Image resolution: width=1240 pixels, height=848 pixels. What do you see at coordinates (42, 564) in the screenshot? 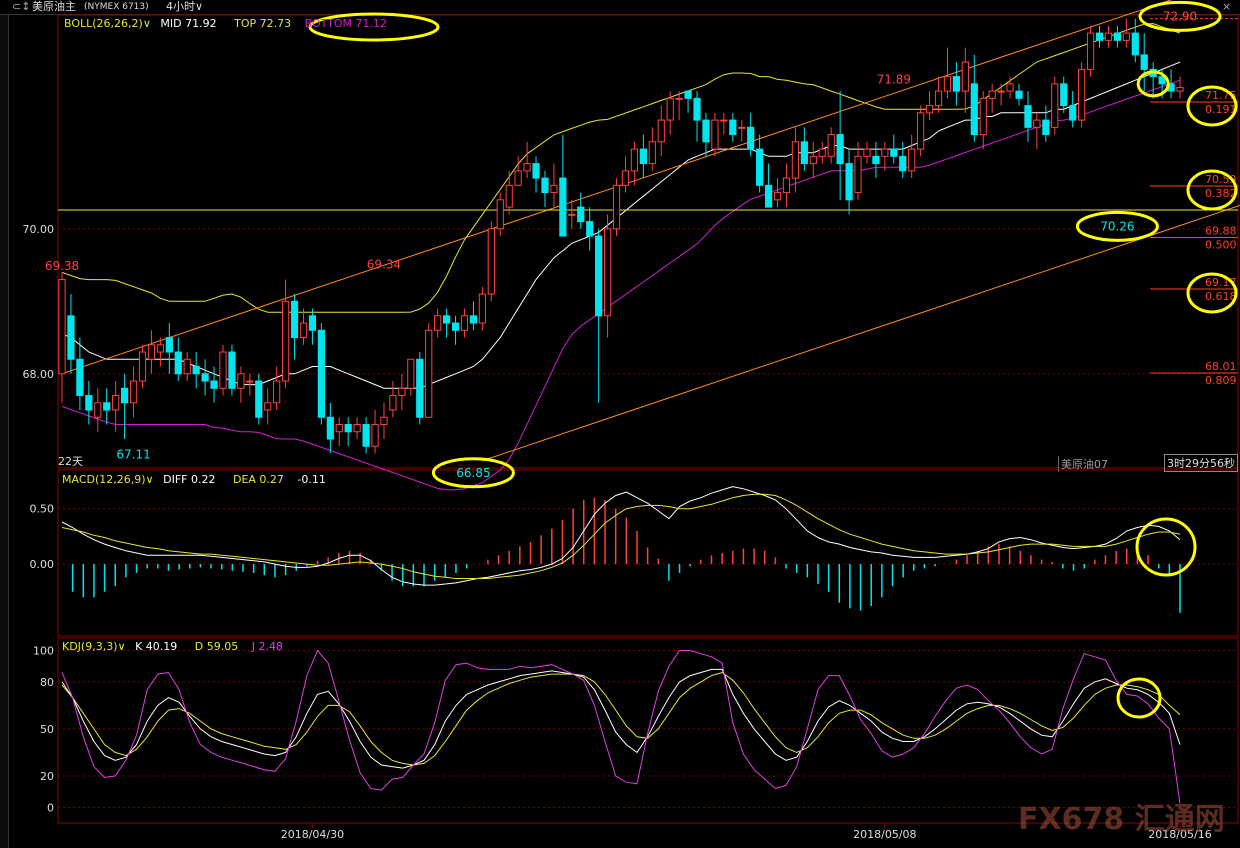
I see `macd-tick-label: 0.00` at bounding box center [42, 564].